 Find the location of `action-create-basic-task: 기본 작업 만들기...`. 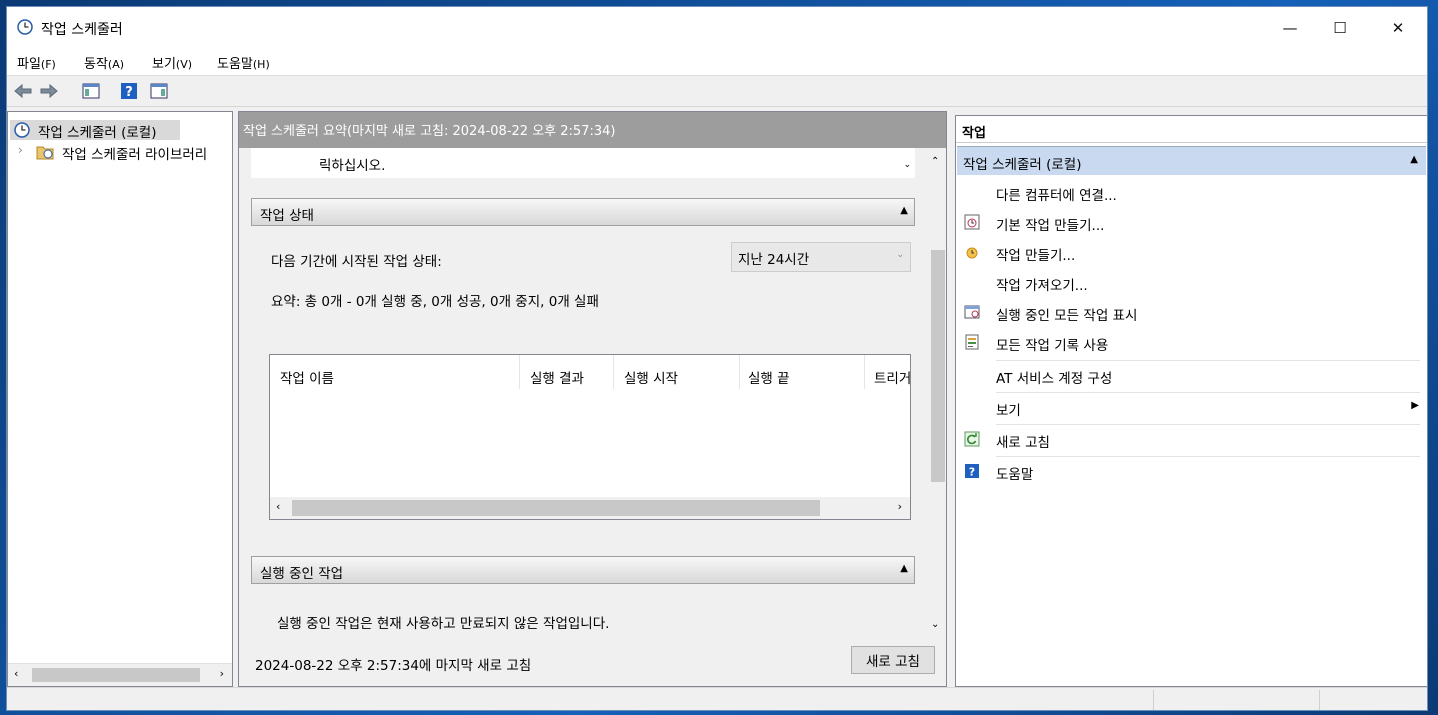

action-create-basic-task: 기본 작업 만들기... is located at coordinates (1190, 223).